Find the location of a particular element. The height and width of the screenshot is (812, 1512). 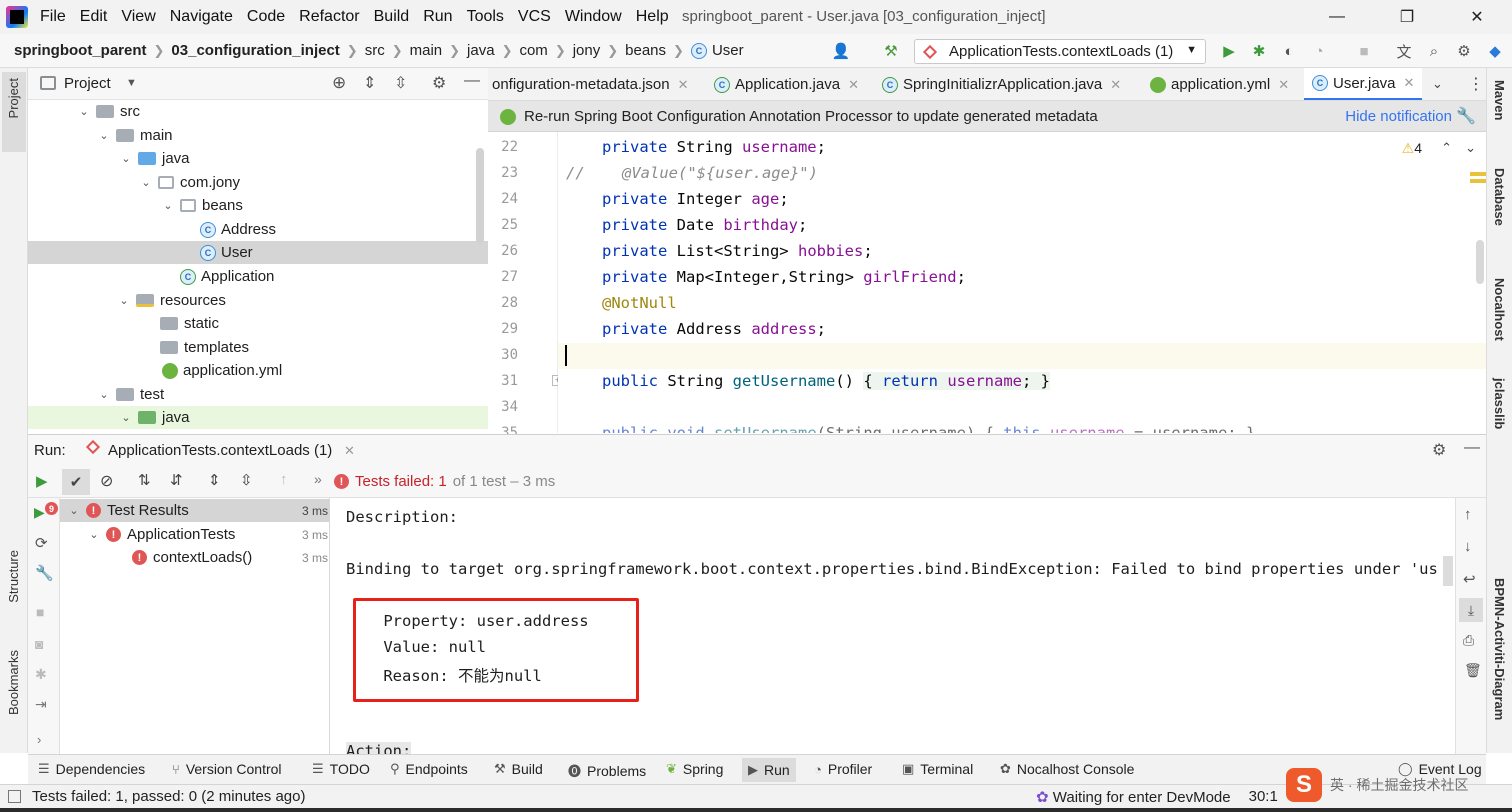

tool-profiler: ◔ Profiler is located at coordinates (843, 769).